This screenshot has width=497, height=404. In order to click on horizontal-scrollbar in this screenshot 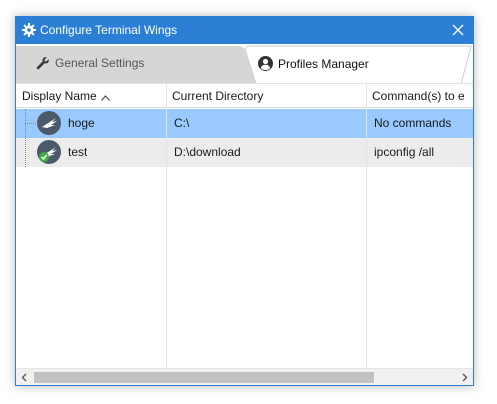, I will do `click(244, 376)`.